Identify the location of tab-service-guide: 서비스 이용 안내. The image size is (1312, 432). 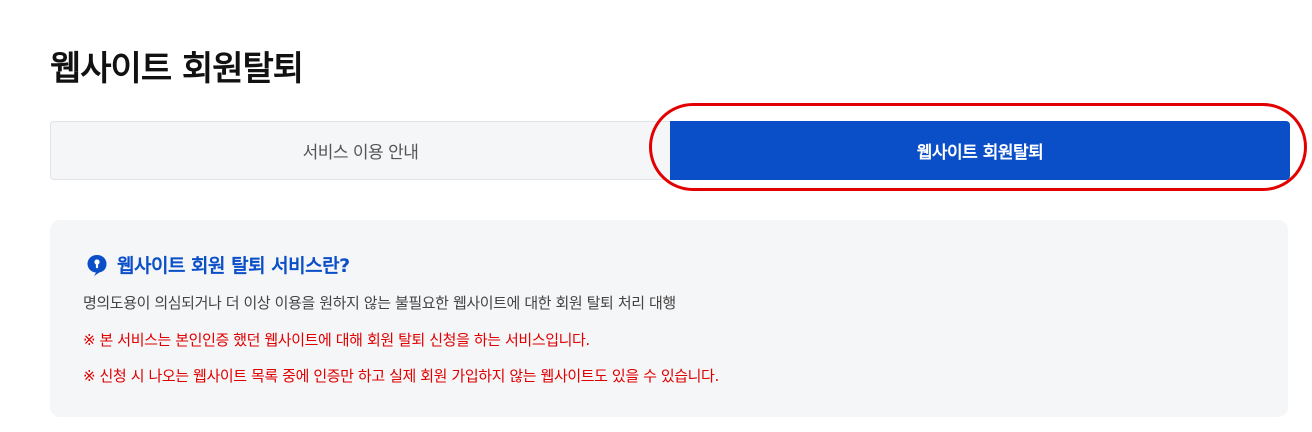
(360, 150).